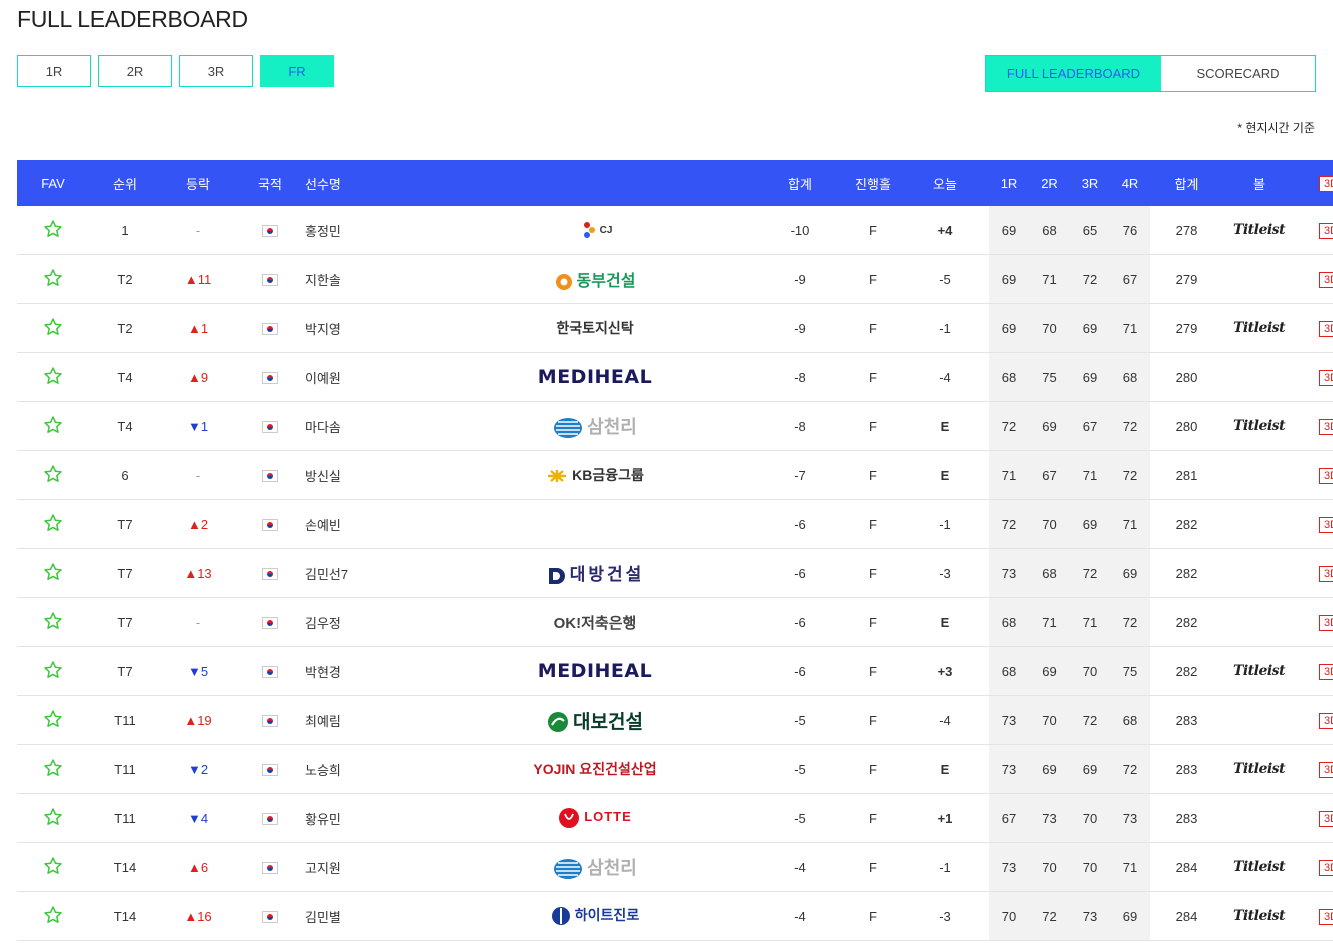  What do you see at coordinates (675, 328) in the screenshot?
I see `table-row: T2▲1박지영한국토지신탁-9F-169706971279Titleist3D` at bounding box center [675, 328].